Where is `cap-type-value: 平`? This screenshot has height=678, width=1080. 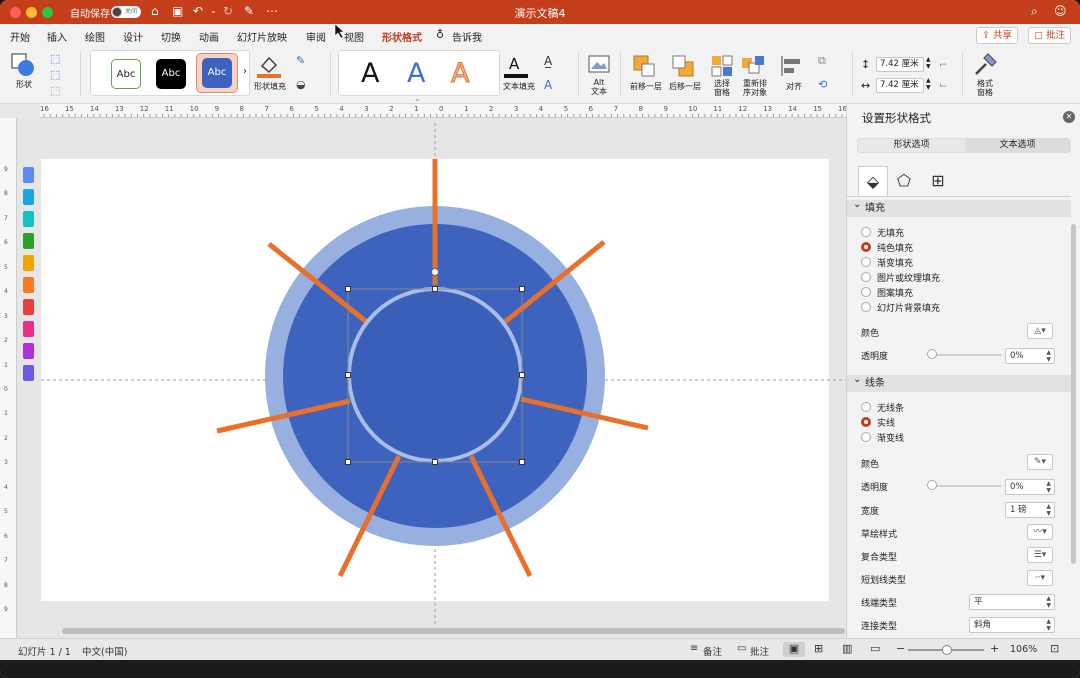
cap-type-value: 平 is located at coordinates (978, 602).